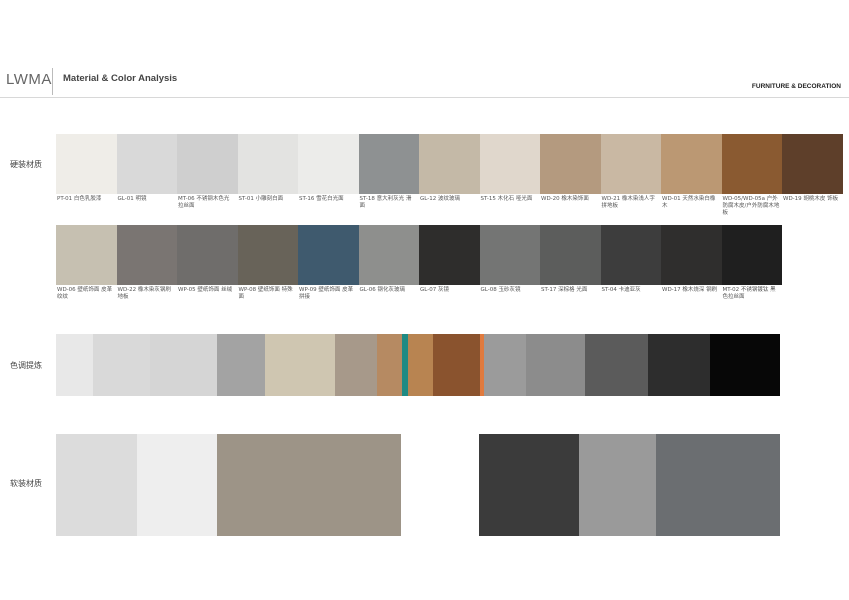 The width and height of the screenshot is (849, 600). I want to click on material-tile: ST-17 深棕格 光面, so click(570, 263).